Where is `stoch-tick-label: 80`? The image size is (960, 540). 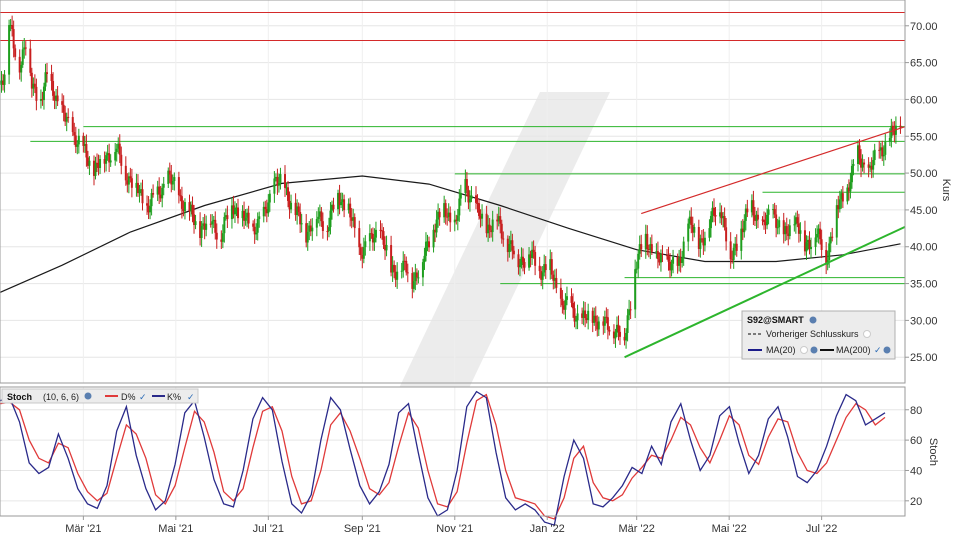 stoch-tick-label: 80 is located at coordinates (916, 411).